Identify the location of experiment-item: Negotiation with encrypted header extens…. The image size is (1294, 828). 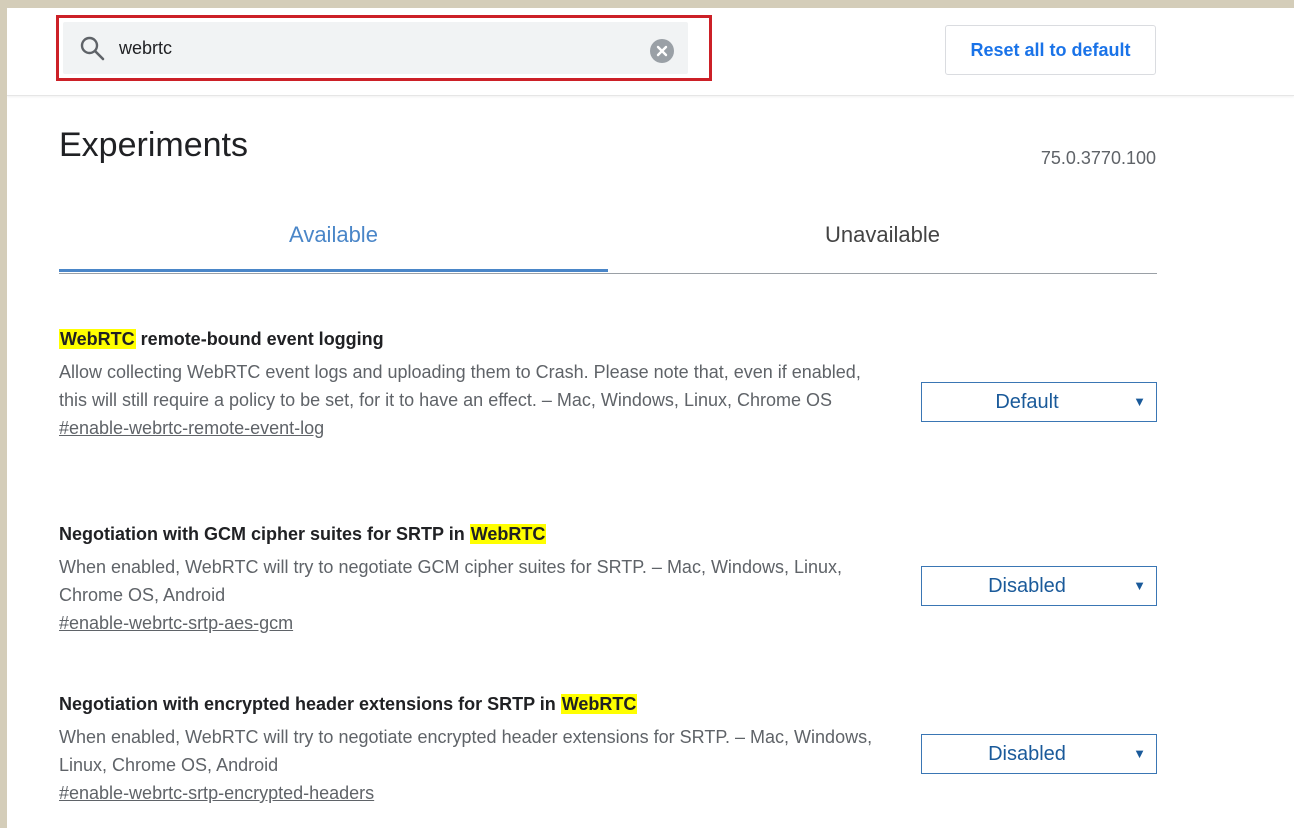
(608, 749).